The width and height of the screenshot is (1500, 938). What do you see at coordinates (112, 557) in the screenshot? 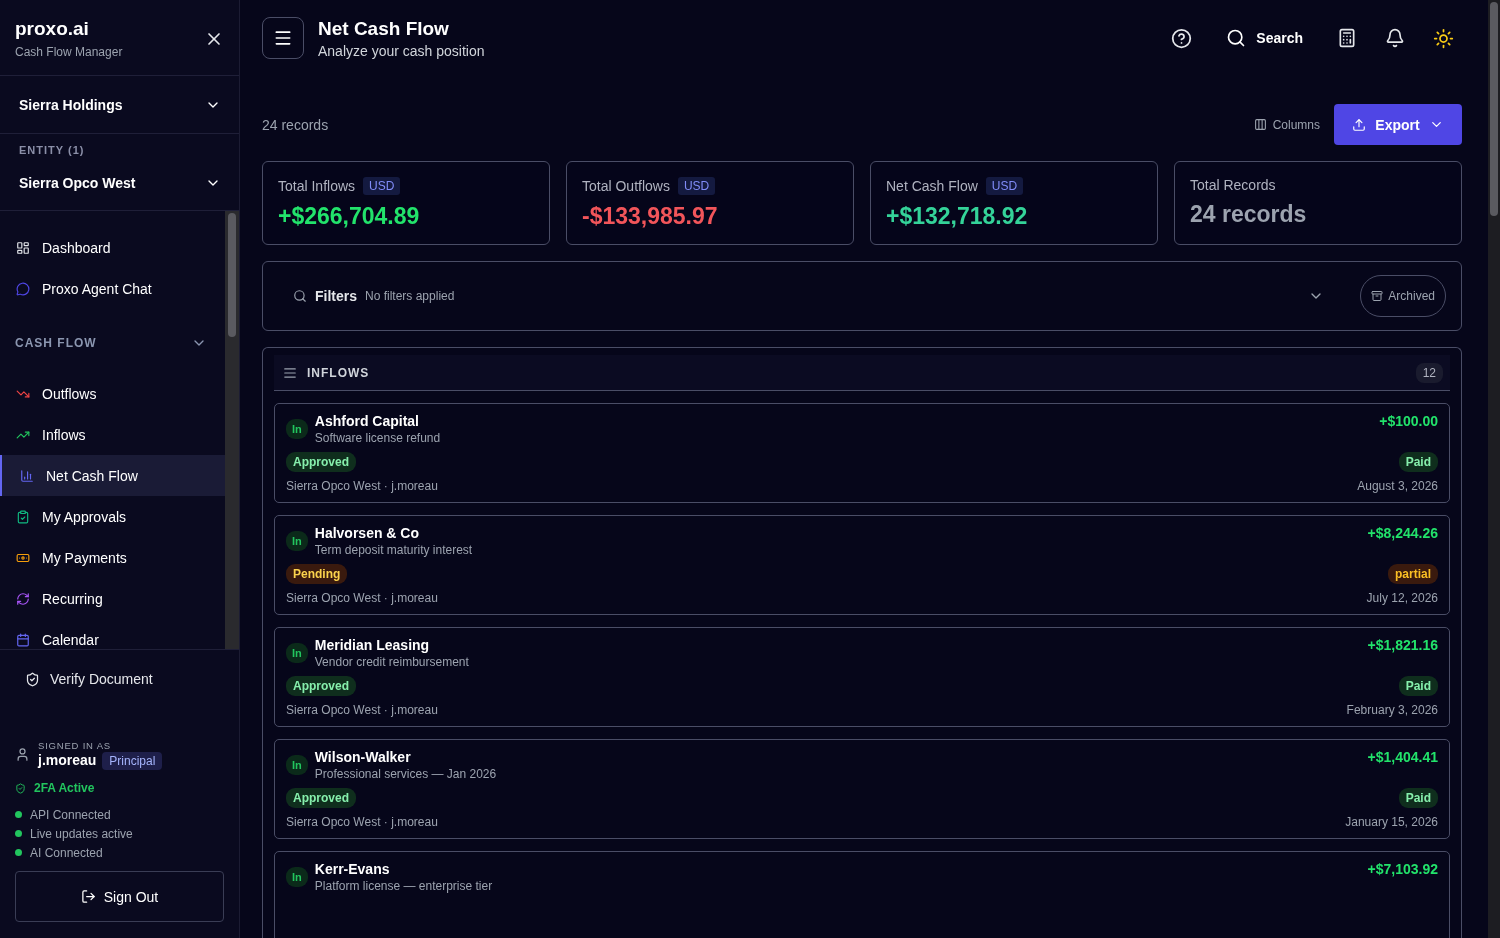
I see `nav-item: My Payments` at bounding box center [112, 557].